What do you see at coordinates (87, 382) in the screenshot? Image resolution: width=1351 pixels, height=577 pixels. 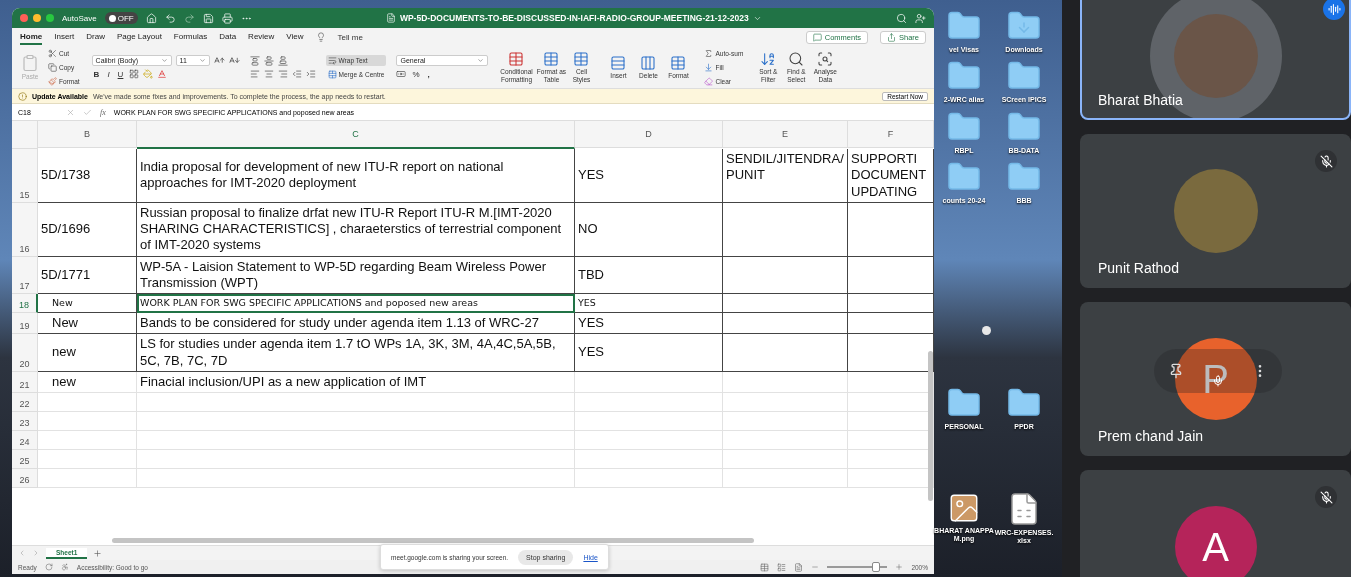 I see `table-cell: new` at bounding box center [87, 382].